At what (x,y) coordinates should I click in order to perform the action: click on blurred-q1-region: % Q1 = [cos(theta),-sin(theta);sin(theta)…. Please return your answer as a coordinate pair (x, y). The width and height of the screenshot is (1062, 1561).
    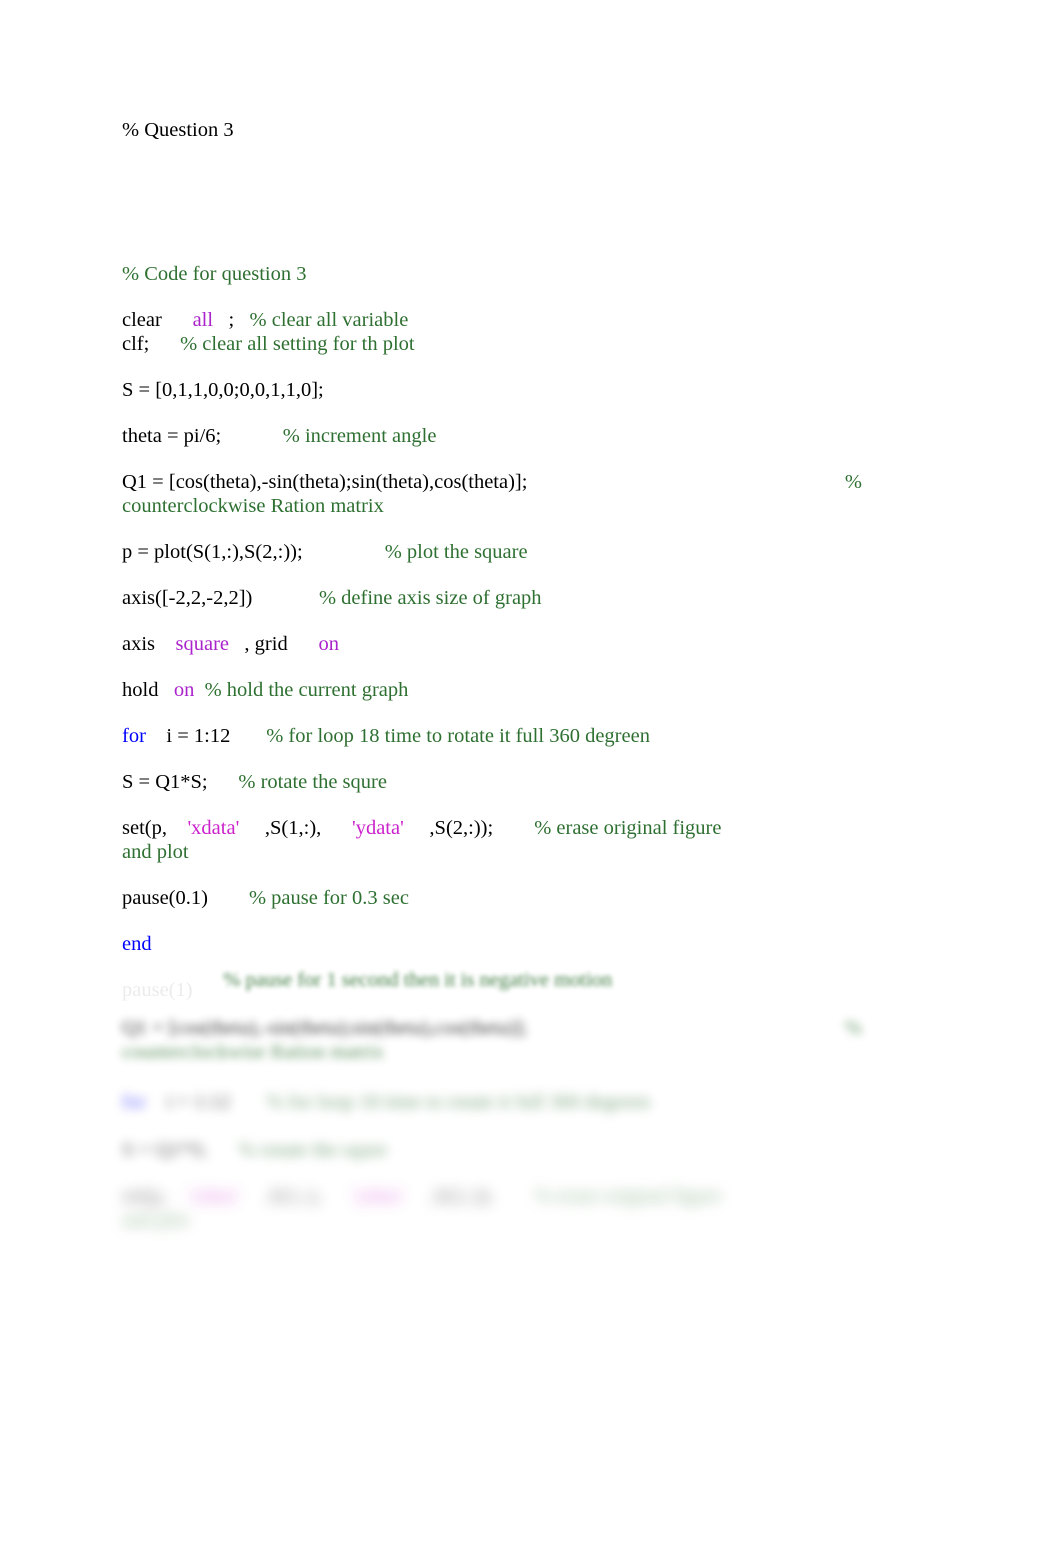
    Looking at the image, I should click on (531, 1047).